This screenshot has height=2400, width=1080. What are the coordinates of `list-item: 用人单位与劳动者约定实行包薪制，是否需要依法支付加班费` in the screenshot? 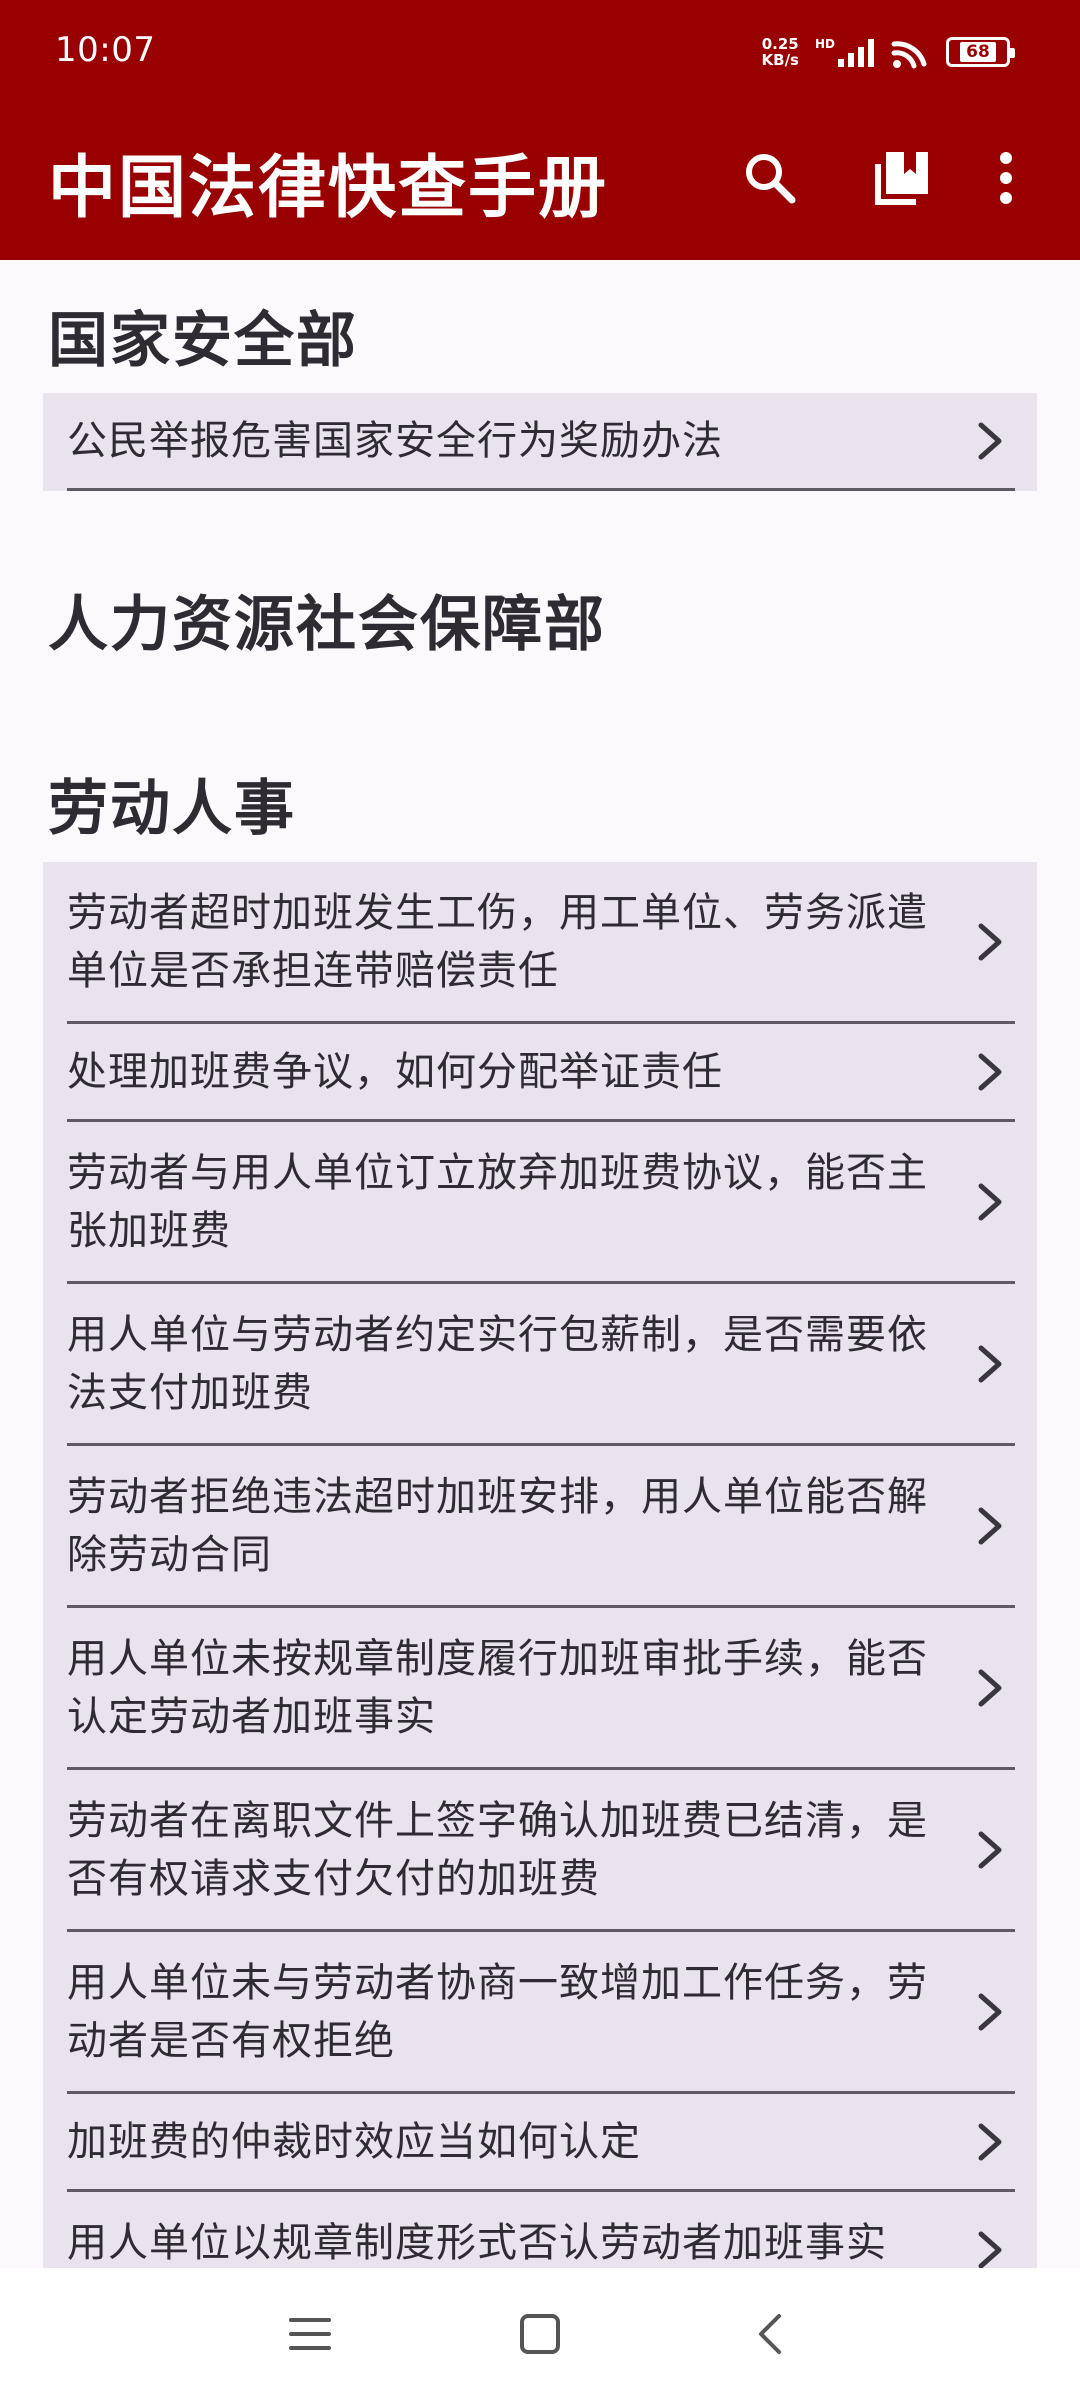 It's located at (541, 1365).